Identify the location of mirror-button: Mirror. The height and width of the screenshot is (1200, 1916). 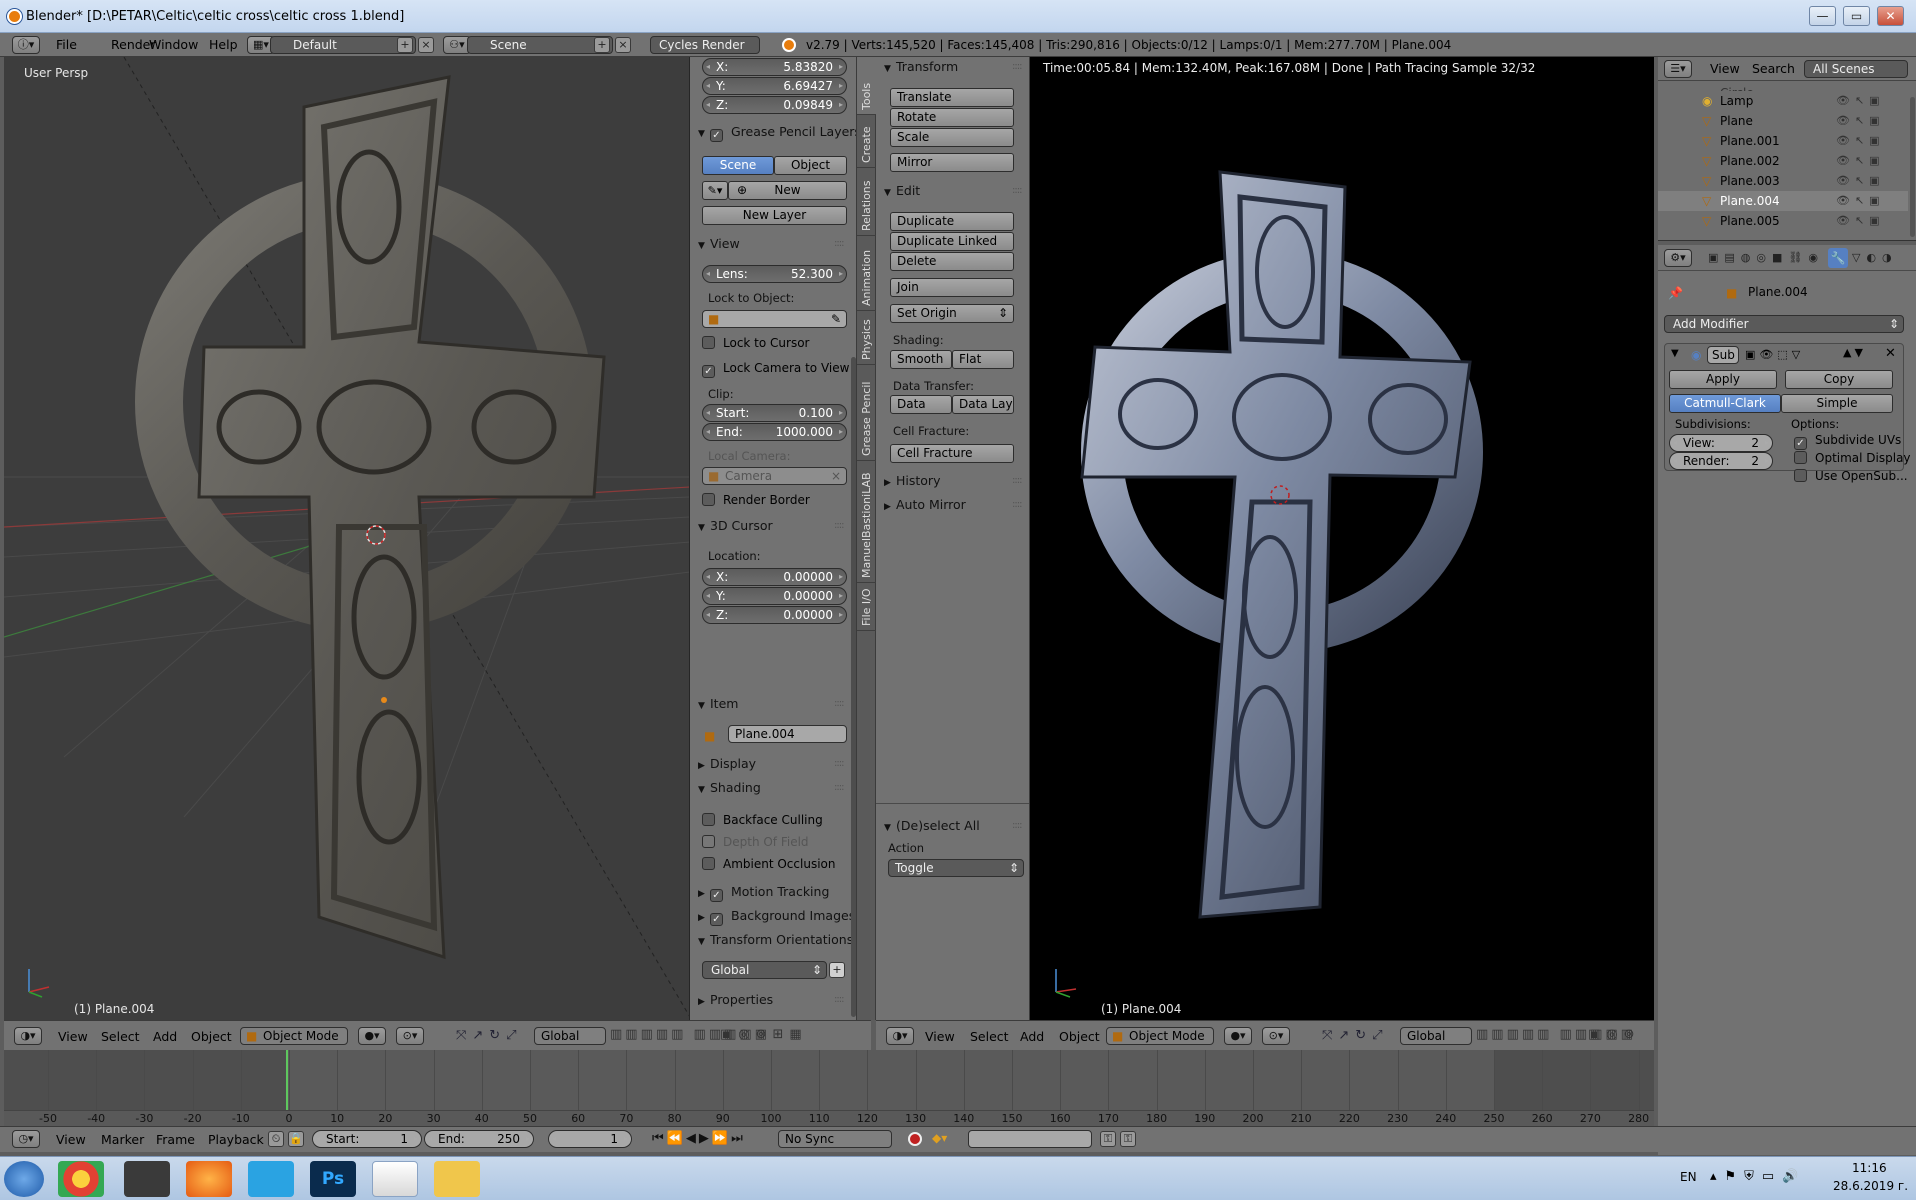
(952, 162).